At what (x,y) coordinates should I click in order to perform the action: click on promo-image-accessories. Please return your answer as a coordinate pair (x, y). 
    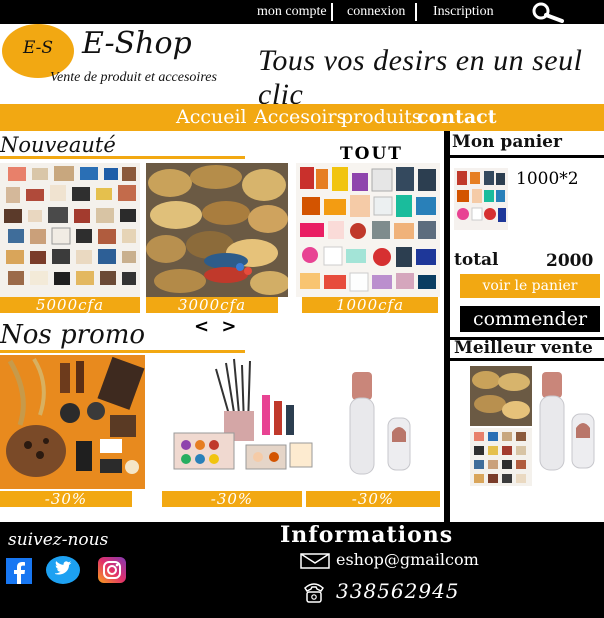
    Looking at the image, I should click on (72, 422).